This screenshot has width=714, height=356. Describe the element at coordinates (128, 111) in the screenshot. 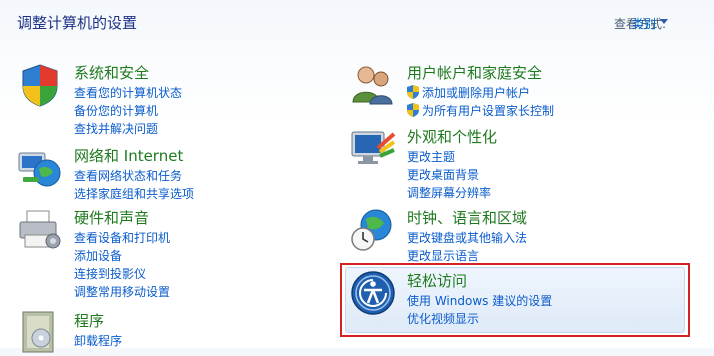

I see `link-backup-computer: 备份您的计算机` at that location.